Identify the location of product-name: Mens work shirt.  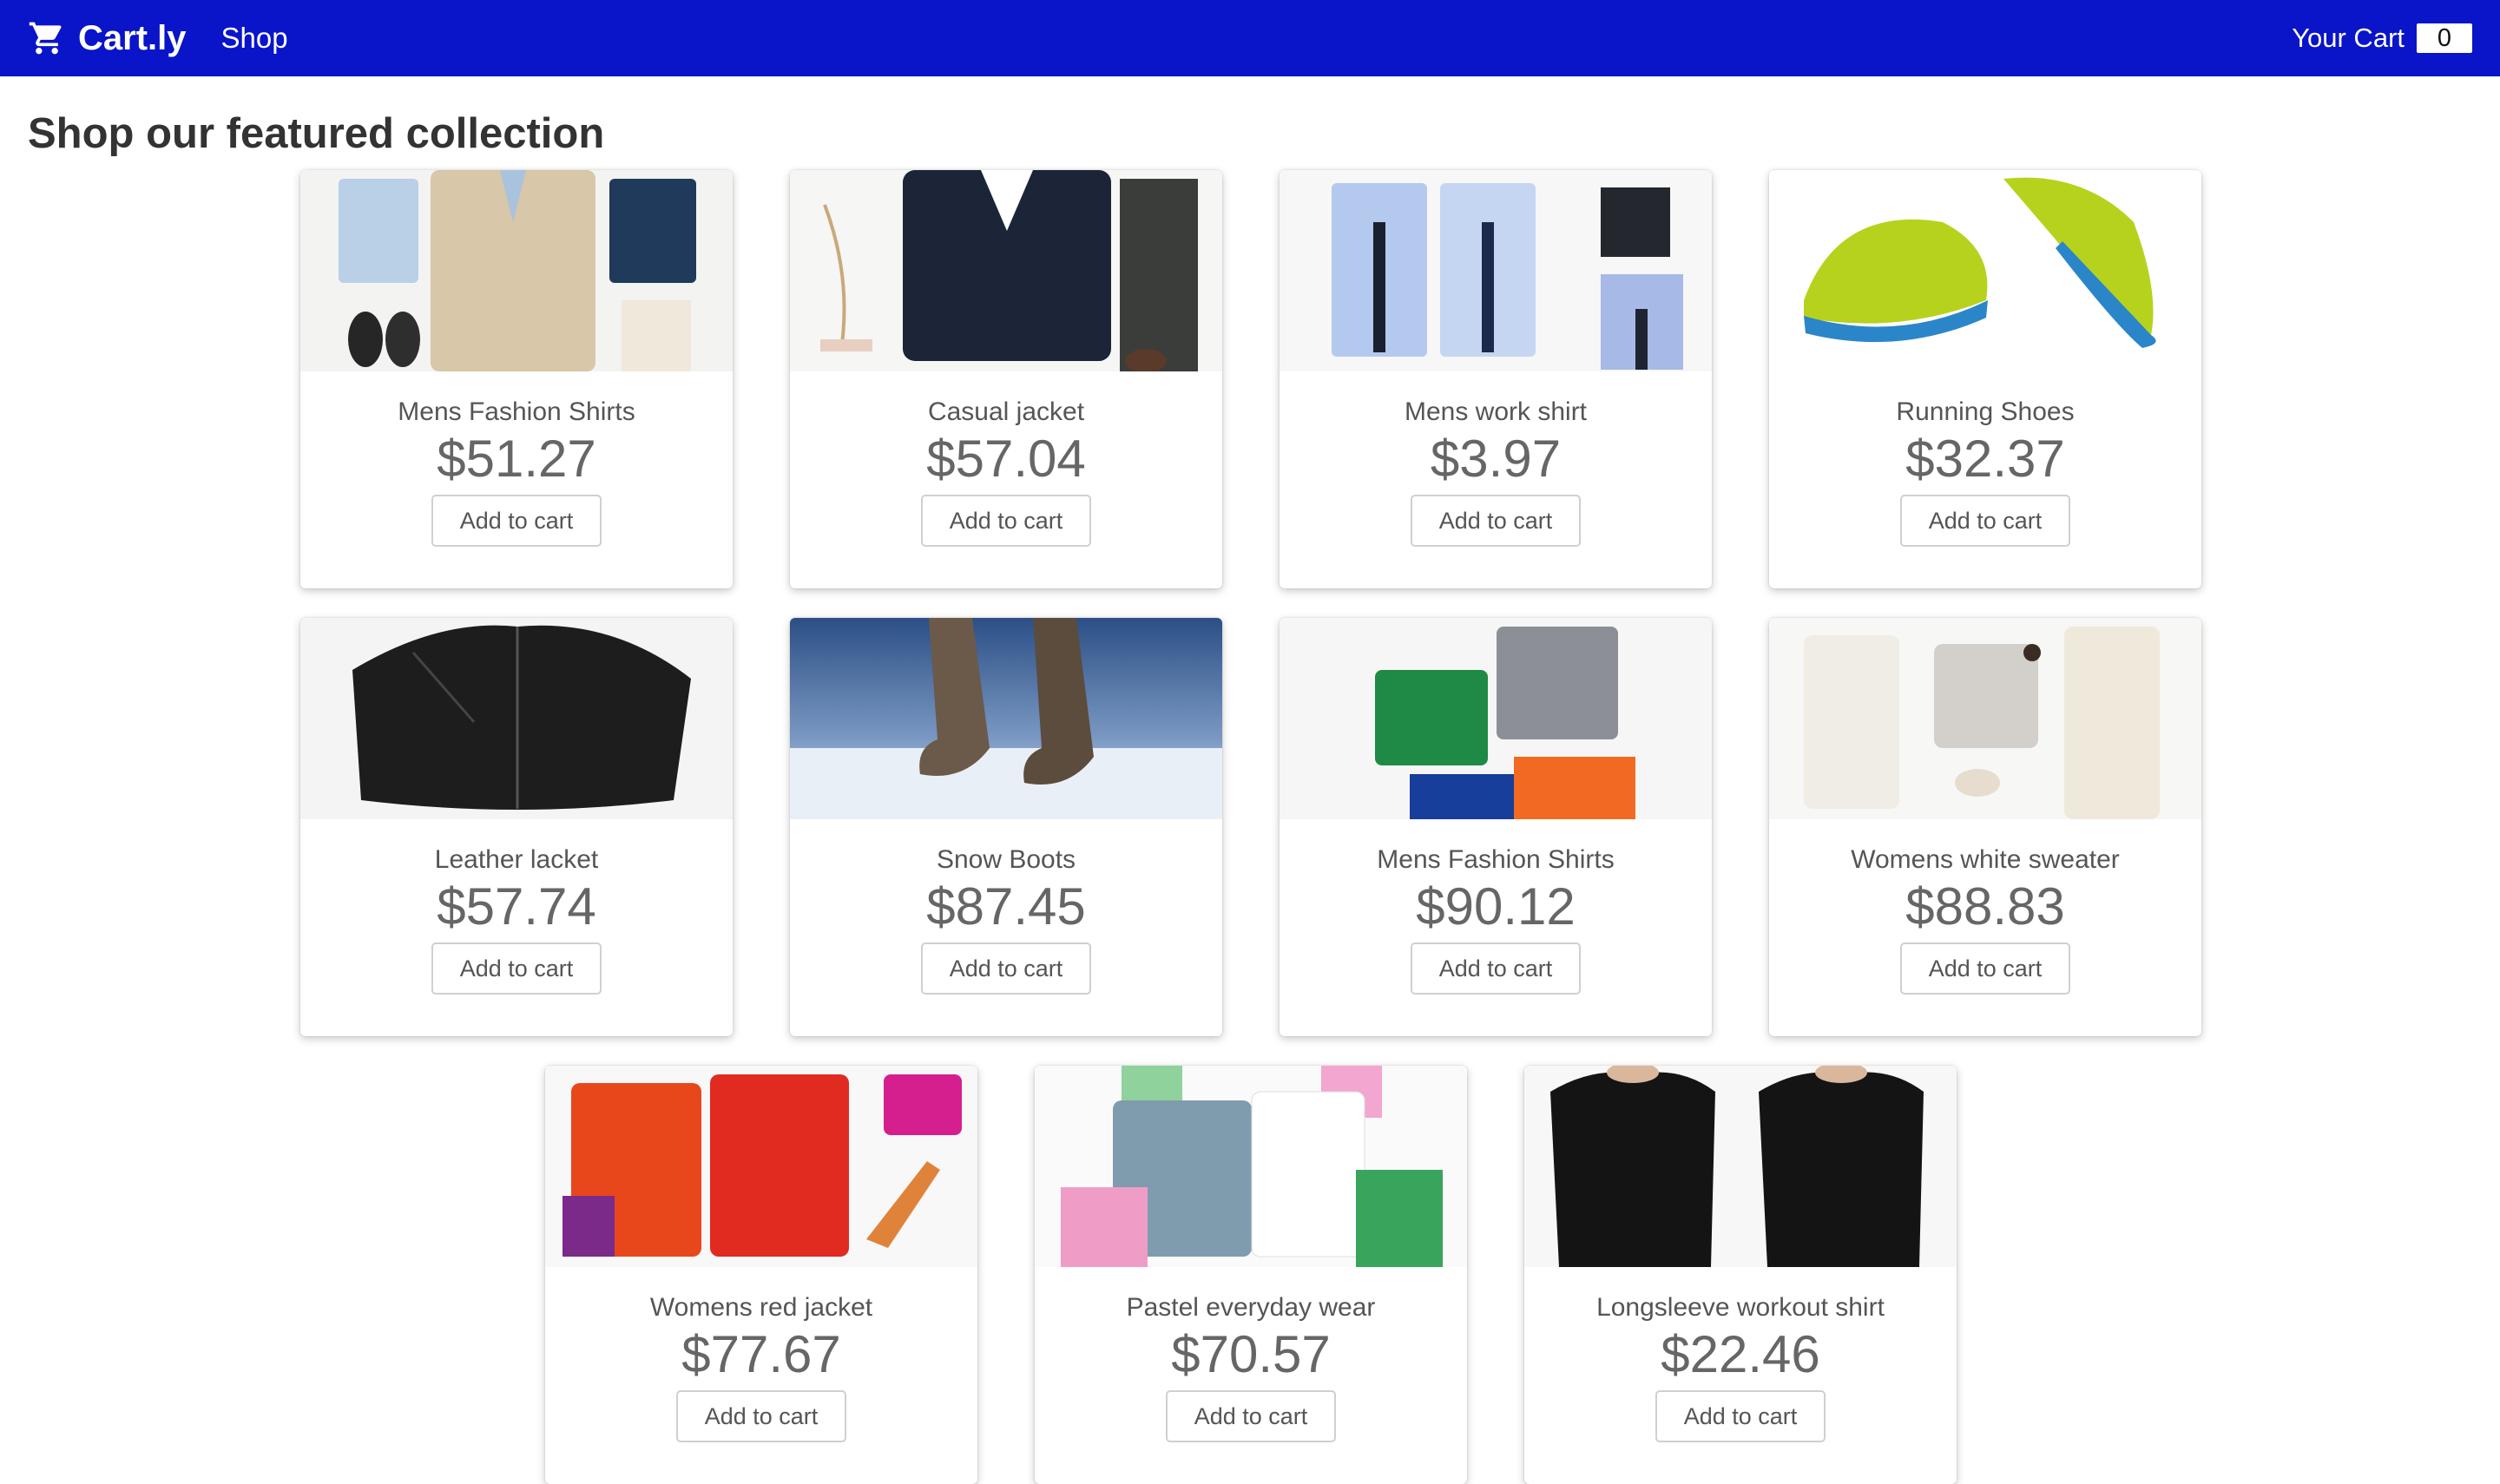
(1496, 412).